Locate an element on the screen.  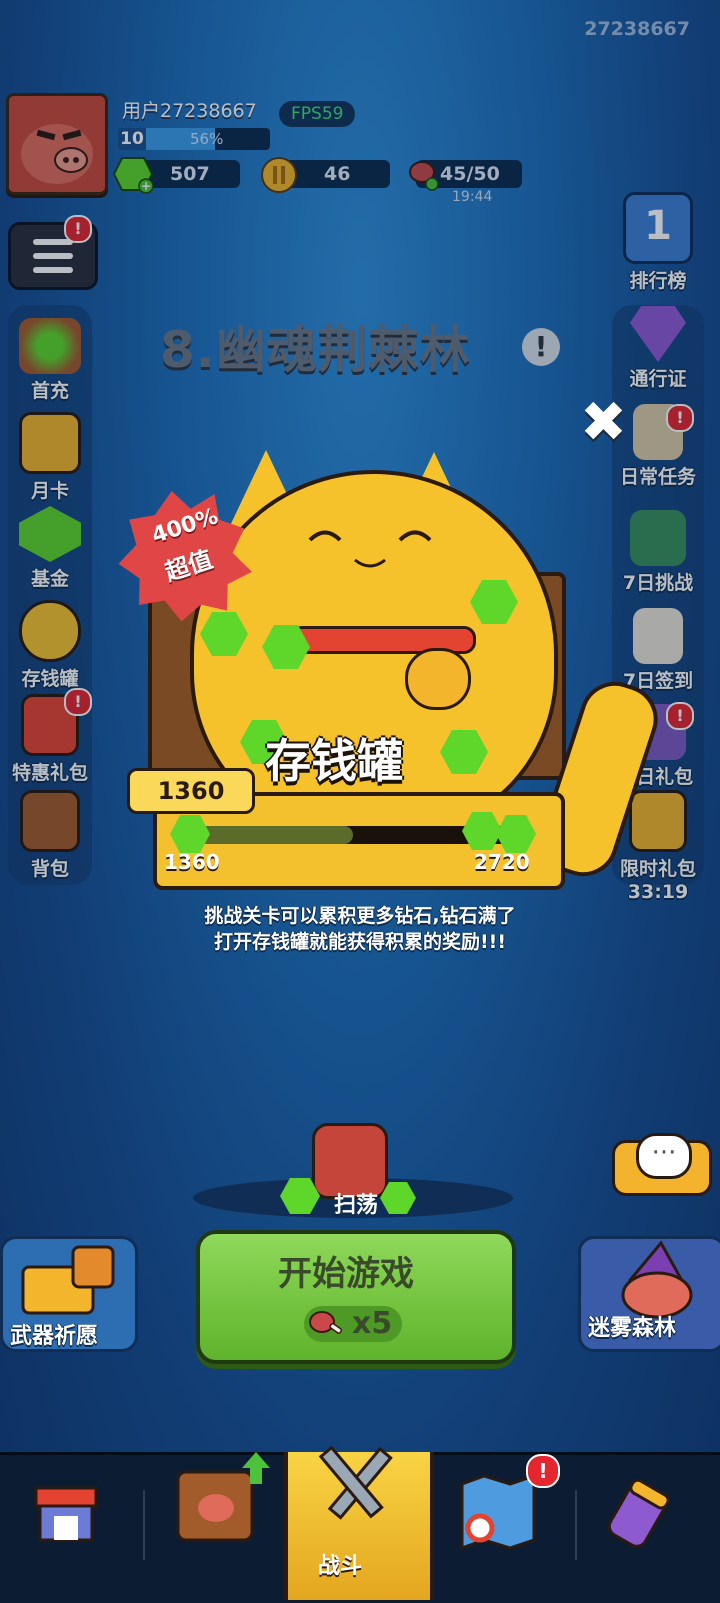
piggy-description: 挑战关卡可以累积更多钻石,钻石满了 打开存钱罐就能获得积累的奖励!!! is located at coordinates (360, 929).